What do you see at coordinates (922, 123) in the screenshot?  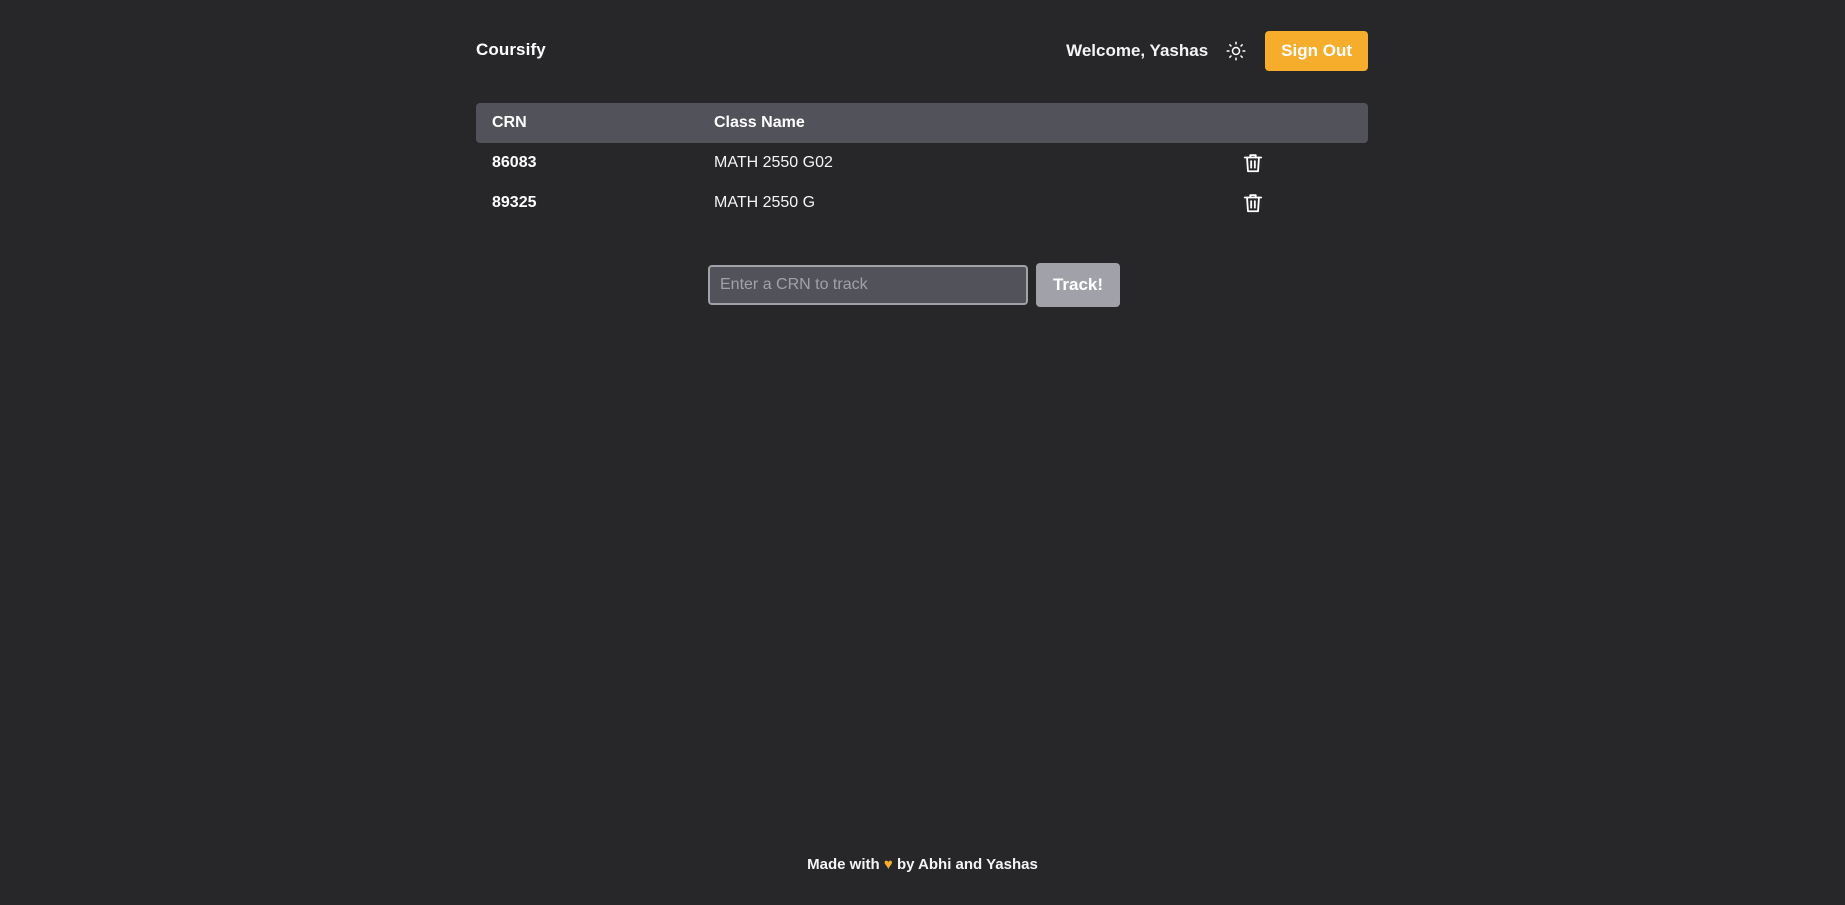 I see `table-header: CRN Class Name` at bounding box center [922, 123].